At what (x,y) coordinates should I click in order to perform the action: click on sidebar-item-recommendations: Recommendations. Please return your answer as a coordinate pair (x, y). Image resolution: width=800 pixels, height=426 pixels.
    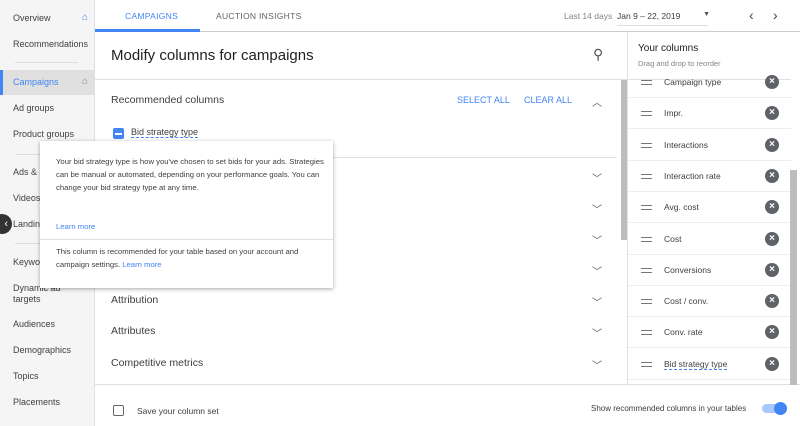
    Looking at the image, I should click on (47, 44).